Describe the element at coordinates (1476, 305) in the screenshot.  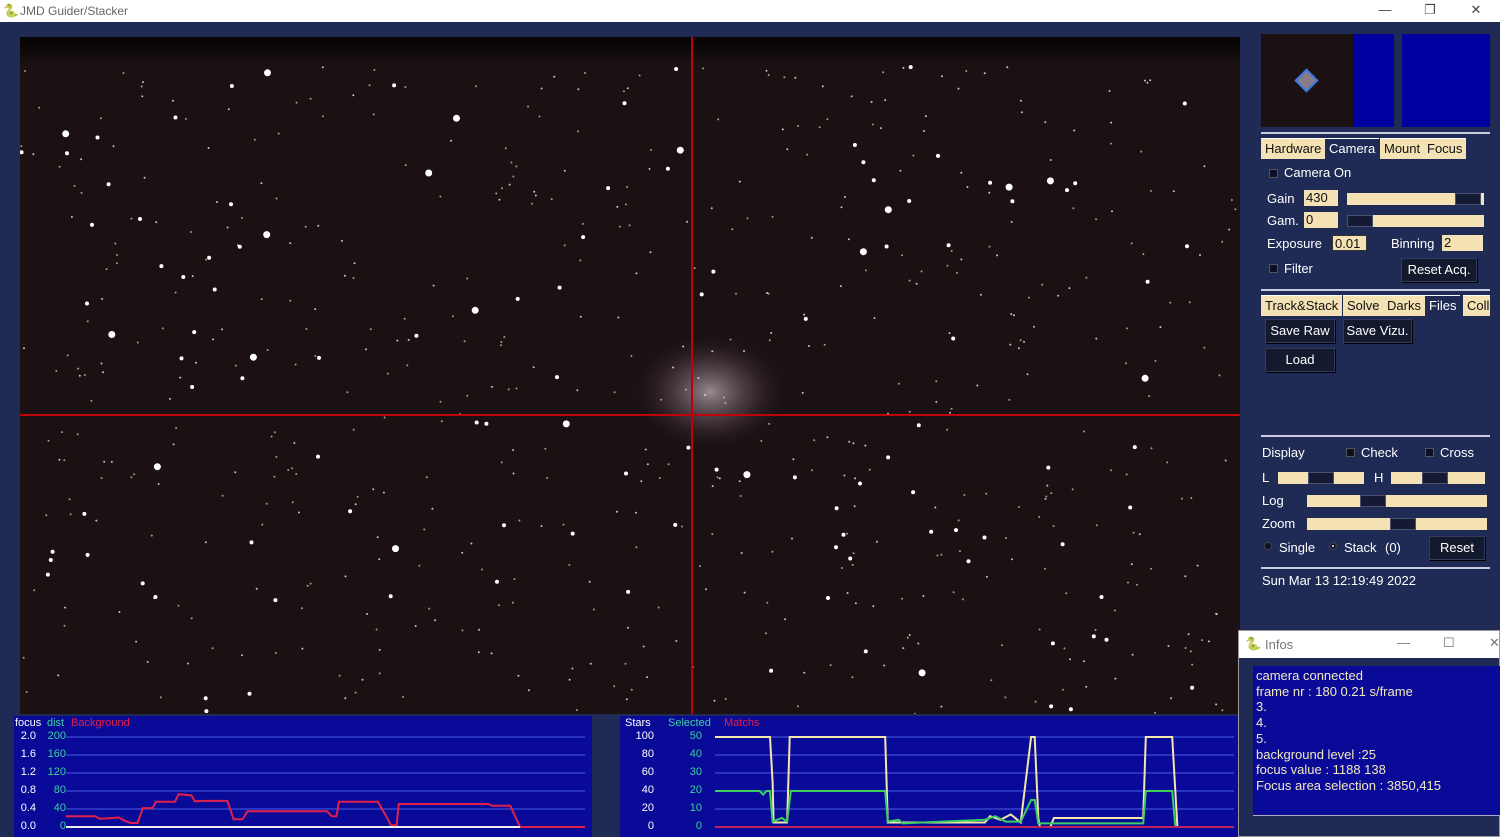
I see `tab-colli: Colli` at that location.